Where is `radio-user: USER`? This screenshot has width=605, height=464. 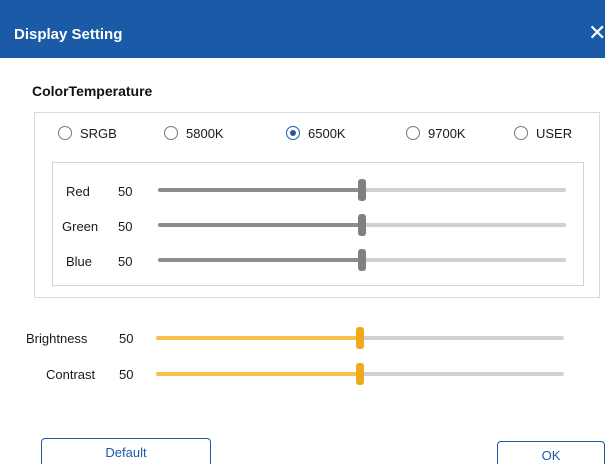
radio-user: USER is located at coordinates (543, 133).